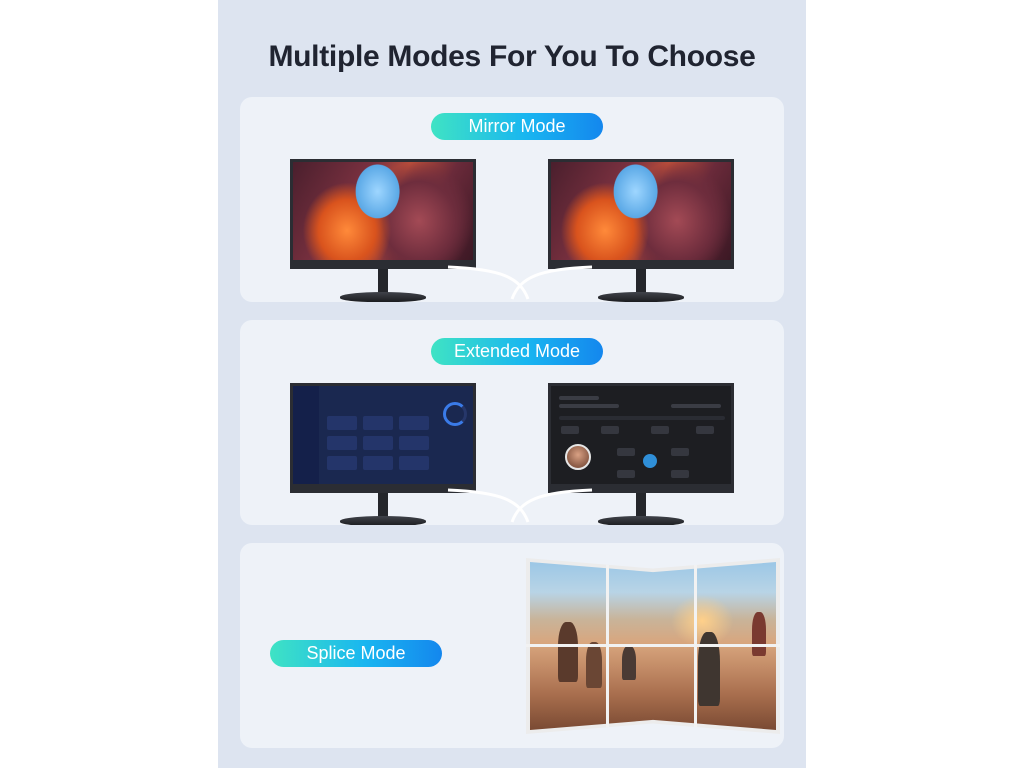 The width and height of the screenshot is (1024, 768). What do you see at coordinates (512, 56) in the screenshot?
I see `page-title: Multiple Modes For You To Choose` at bounding box center [512, 56].